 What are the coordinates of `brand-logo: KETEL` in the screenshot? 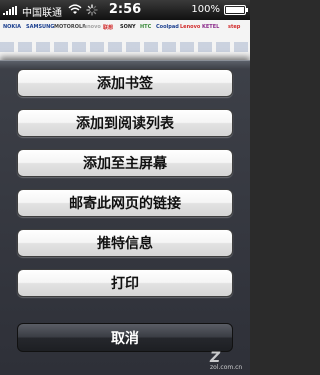 It's located at (211, 27).